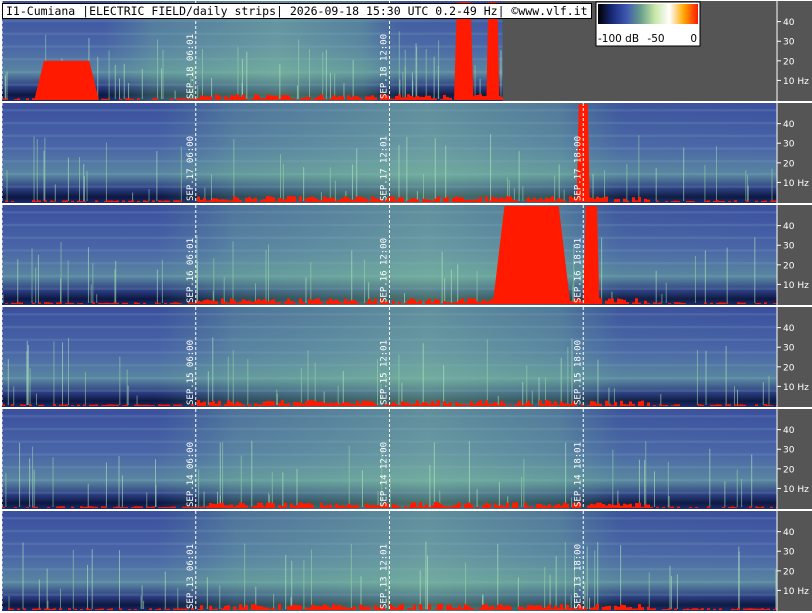 The image size is (812, 613). Describe the element at coordinates (578, 270) in the screenshot. I see `hour-marker-label: SEP.16 18:01` at that location.